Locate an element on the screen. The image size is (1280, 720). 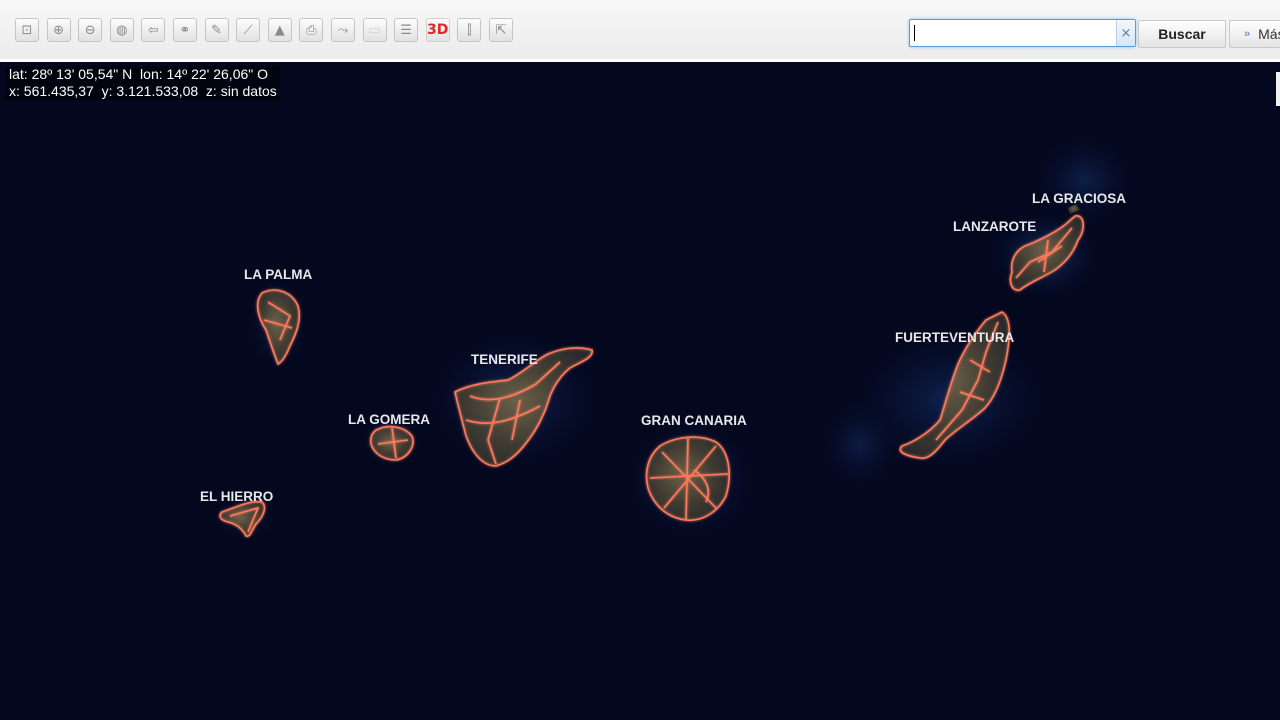
zoom-out-button: ⊖ is located at coordinates (90, 30).